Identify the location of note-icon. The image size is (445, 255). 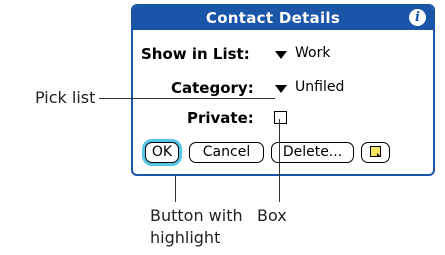
(375, 151).